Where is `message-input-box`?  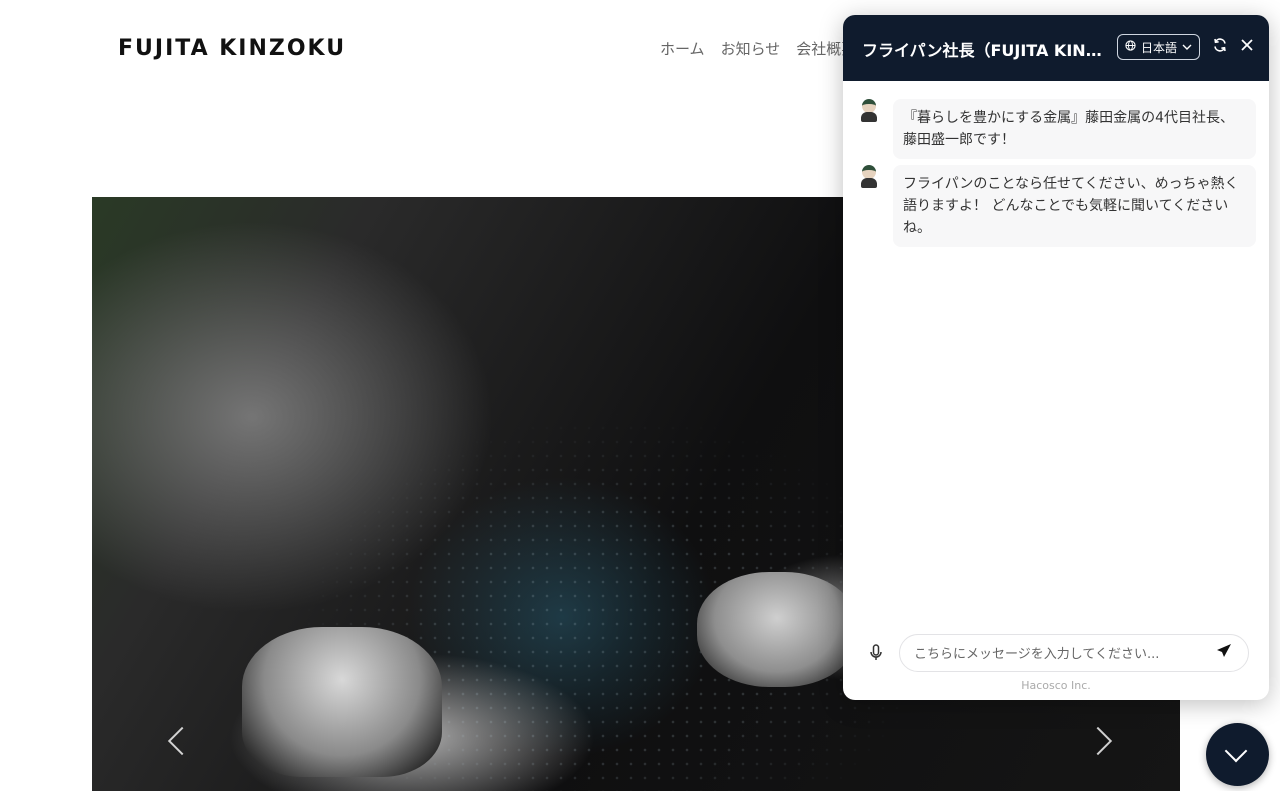
message-input-box is located at coordinates (1074, 653).